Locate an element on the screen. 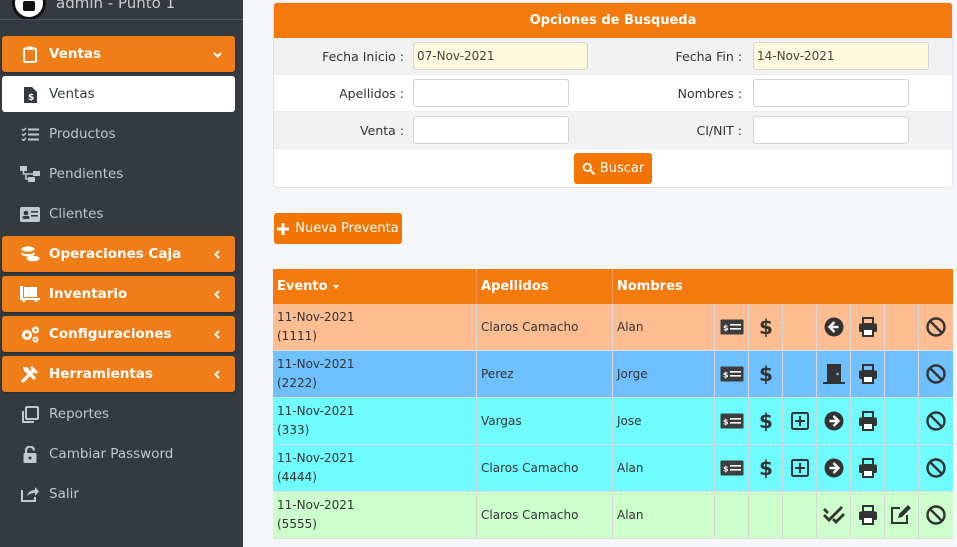 The height and width of the screenshot is (547, 957). sidebar-item-pendientes: Pendientes is located at coordinates (118, 174).